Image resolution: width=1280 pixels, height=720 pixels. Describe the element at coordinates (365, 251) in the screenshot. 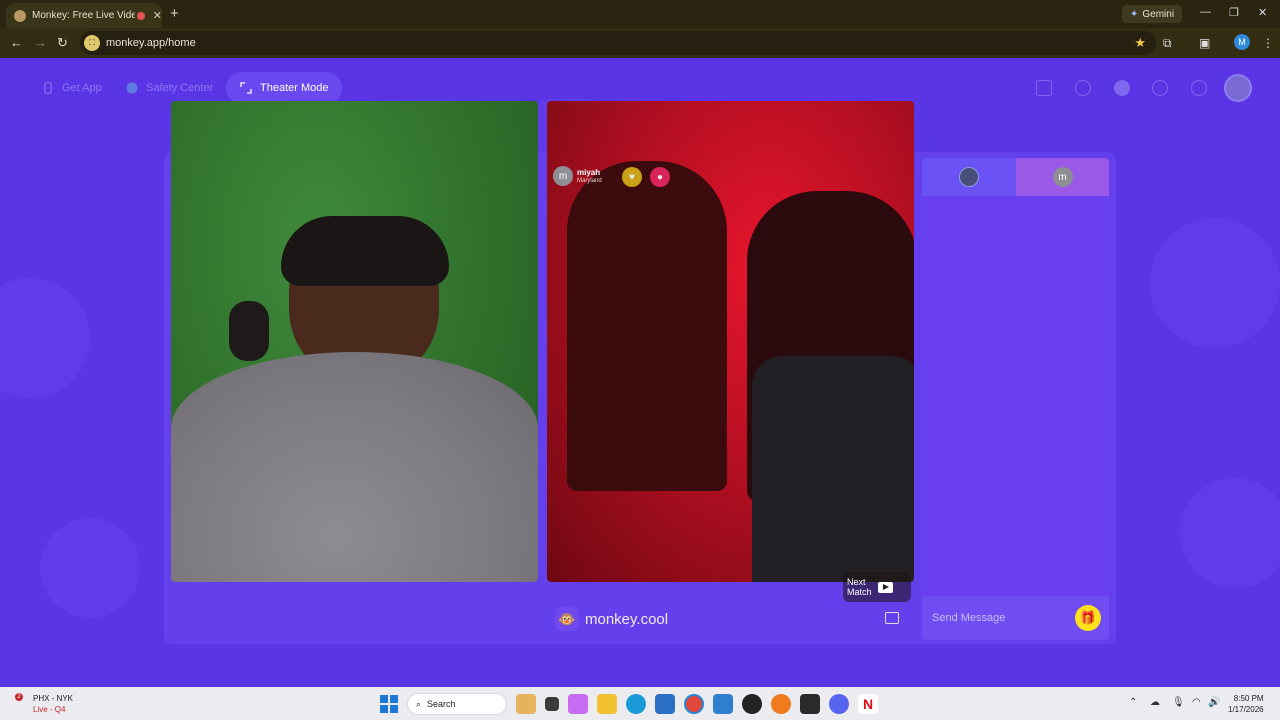

I see `beanie-shape` at that location.